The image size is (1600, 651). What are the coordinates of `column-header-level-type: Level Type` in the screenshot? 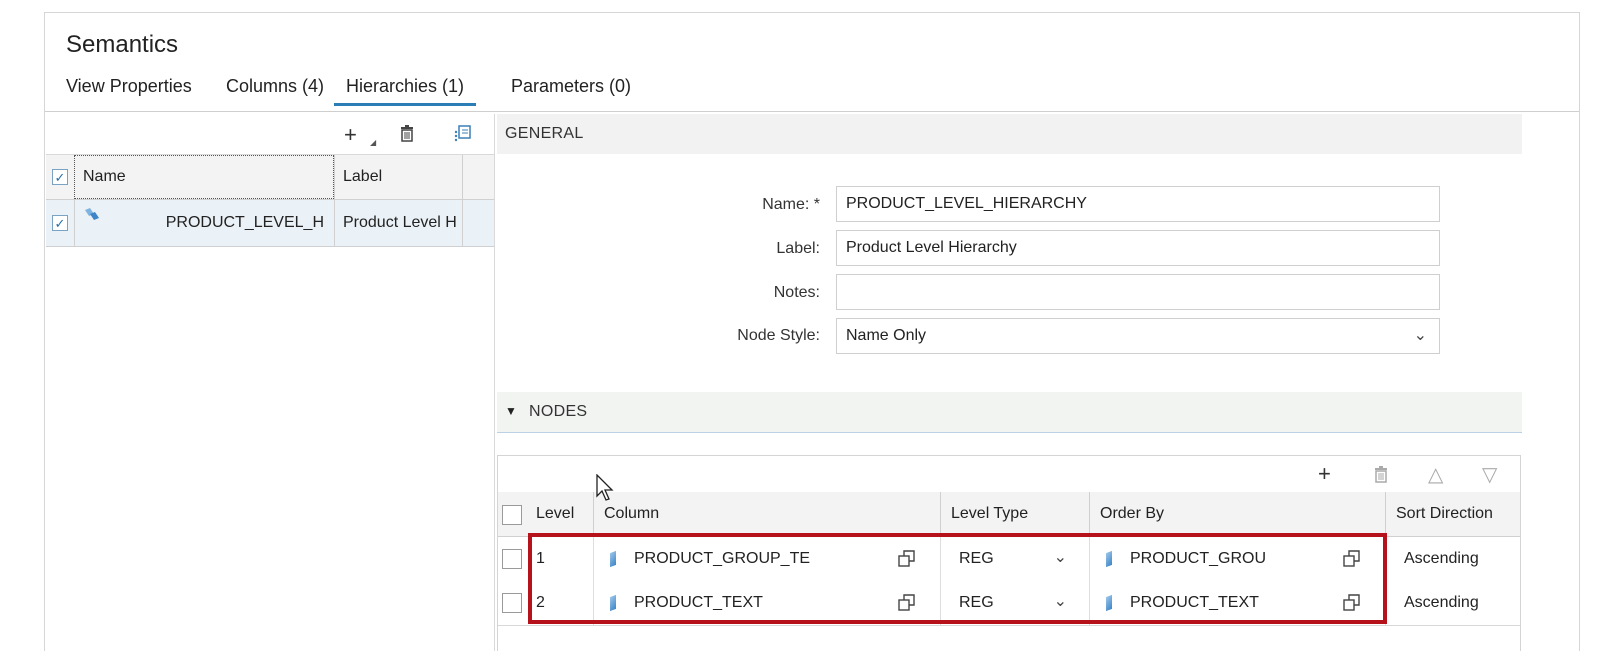 It's located at (1014, 514).